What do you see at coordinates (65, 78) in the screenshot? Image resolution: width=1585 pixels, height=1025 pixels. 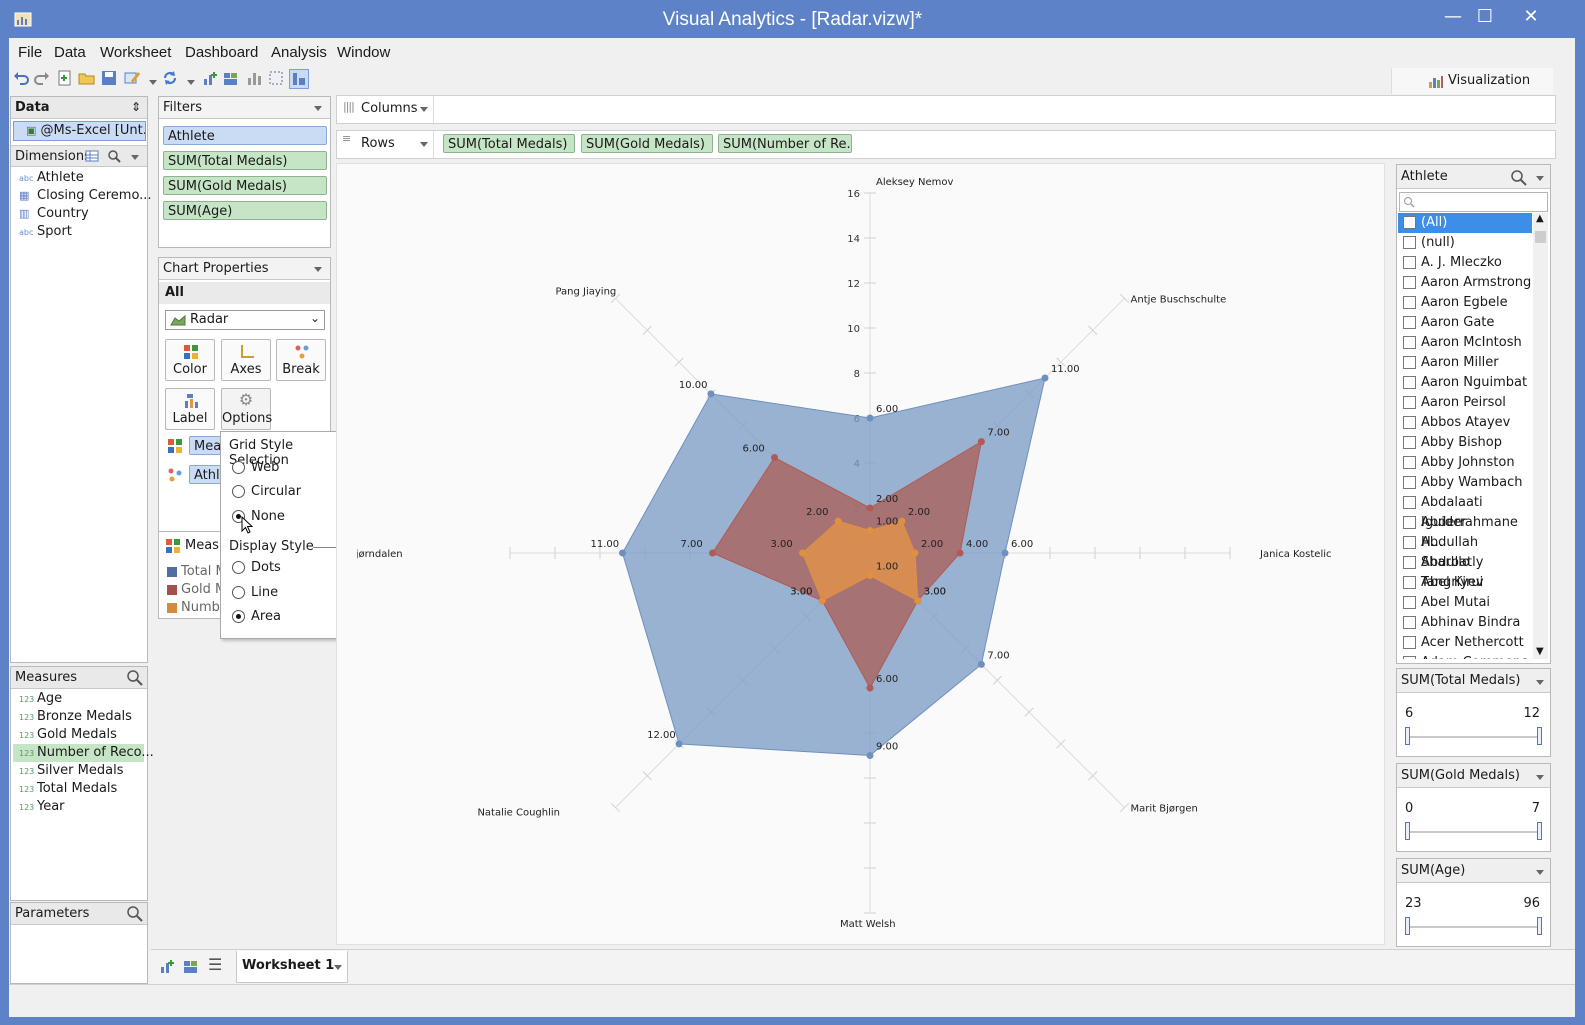 I see `new-icon` at bounding box center [65, 78].